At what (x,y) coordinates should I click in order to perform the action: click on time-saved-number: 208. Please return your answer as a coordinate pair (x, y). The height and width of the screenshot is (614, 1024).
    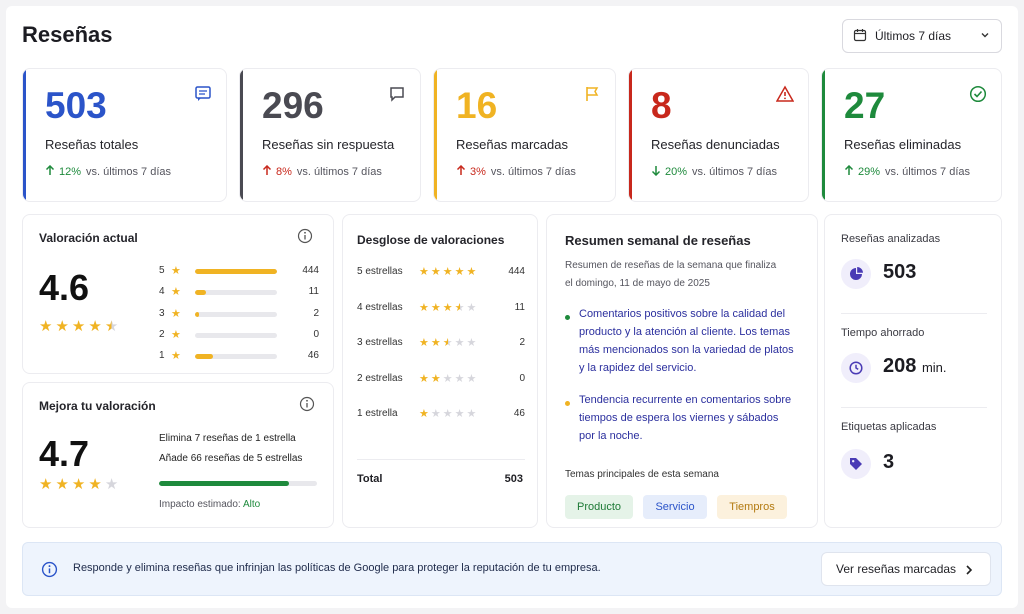
    Looking at the image, I should click on (900, 366).